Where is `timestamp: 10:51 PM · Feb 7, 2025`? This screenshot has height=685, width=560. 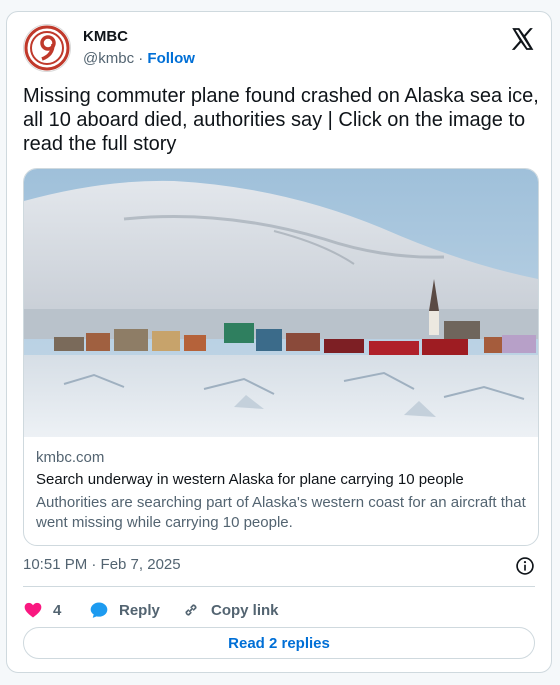
timestamp: 10:51 PM · Feb 7, 2025 is located at coordinates (102, 564).